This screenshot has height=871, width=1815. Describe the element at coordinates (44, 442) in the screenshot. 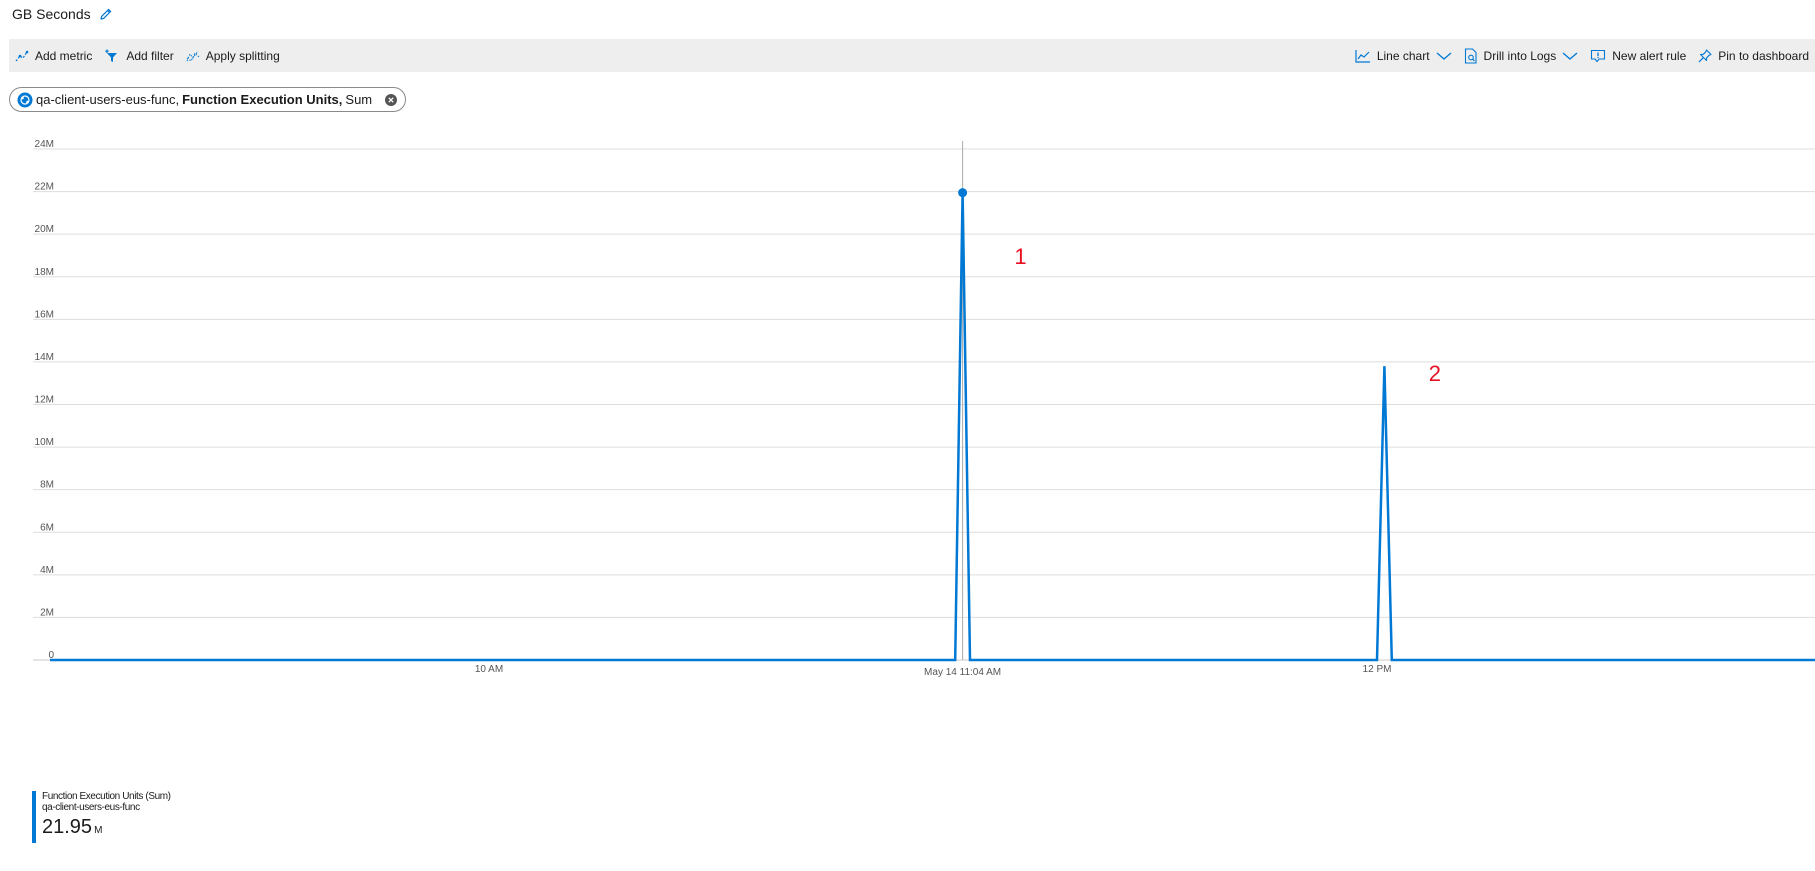

I see `y-tick-label: 10M` at that location.